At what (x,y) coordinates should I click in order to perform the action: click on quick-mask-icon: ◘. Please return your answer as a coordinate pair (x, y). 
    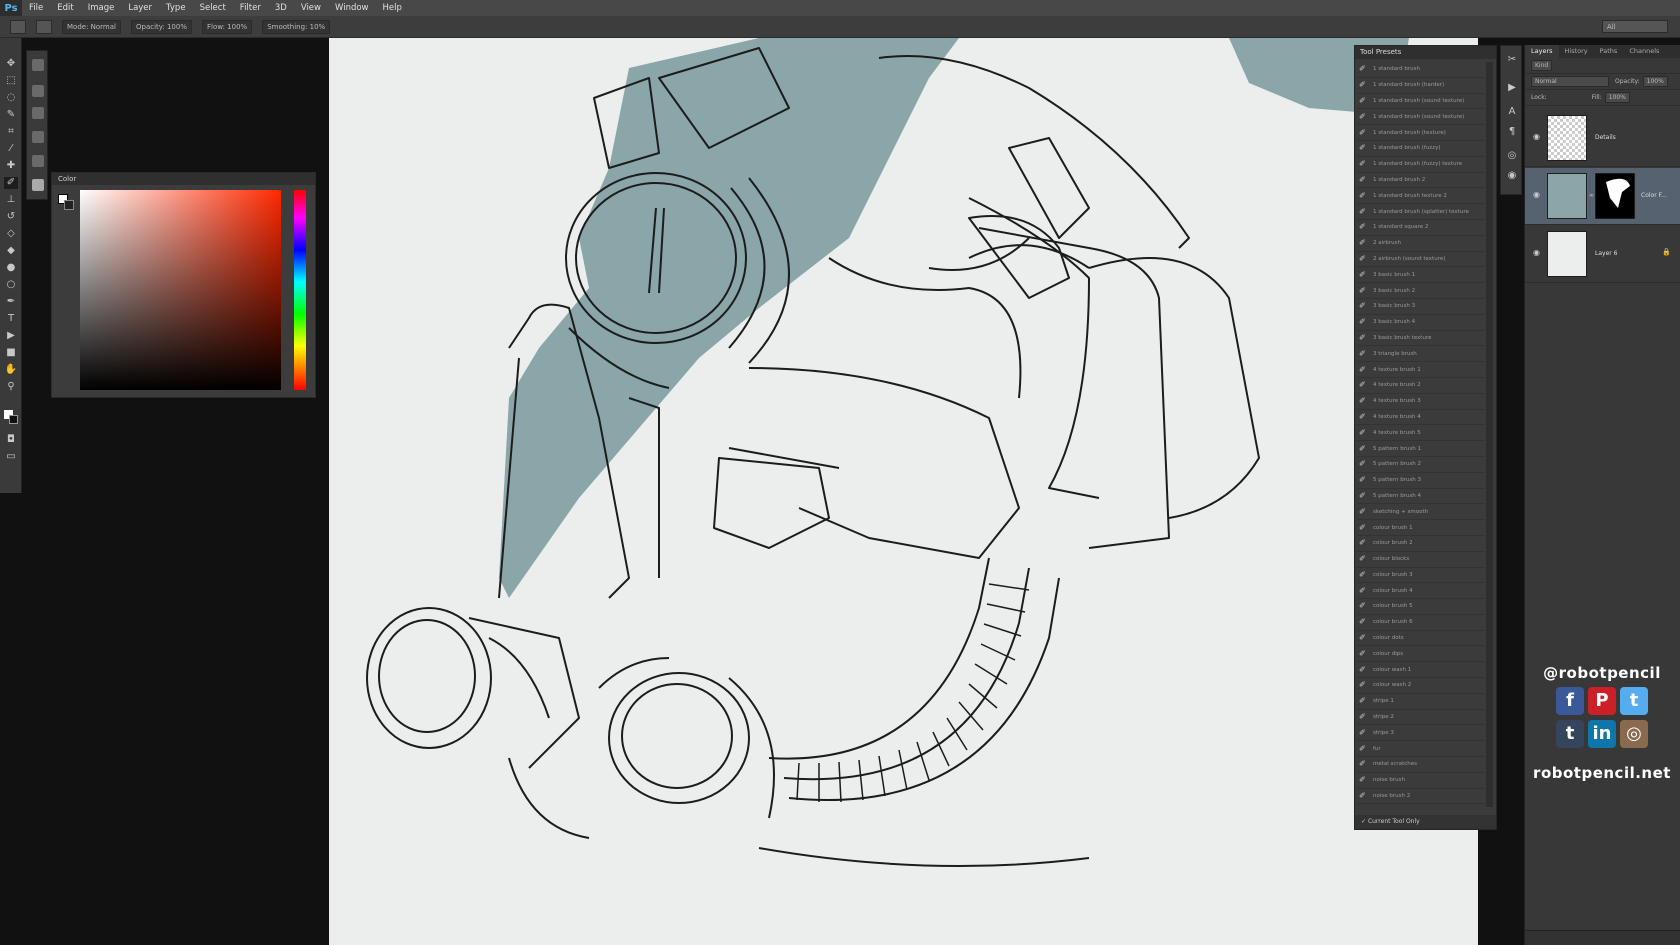
    Looking at the image, I should click on (11, 440).